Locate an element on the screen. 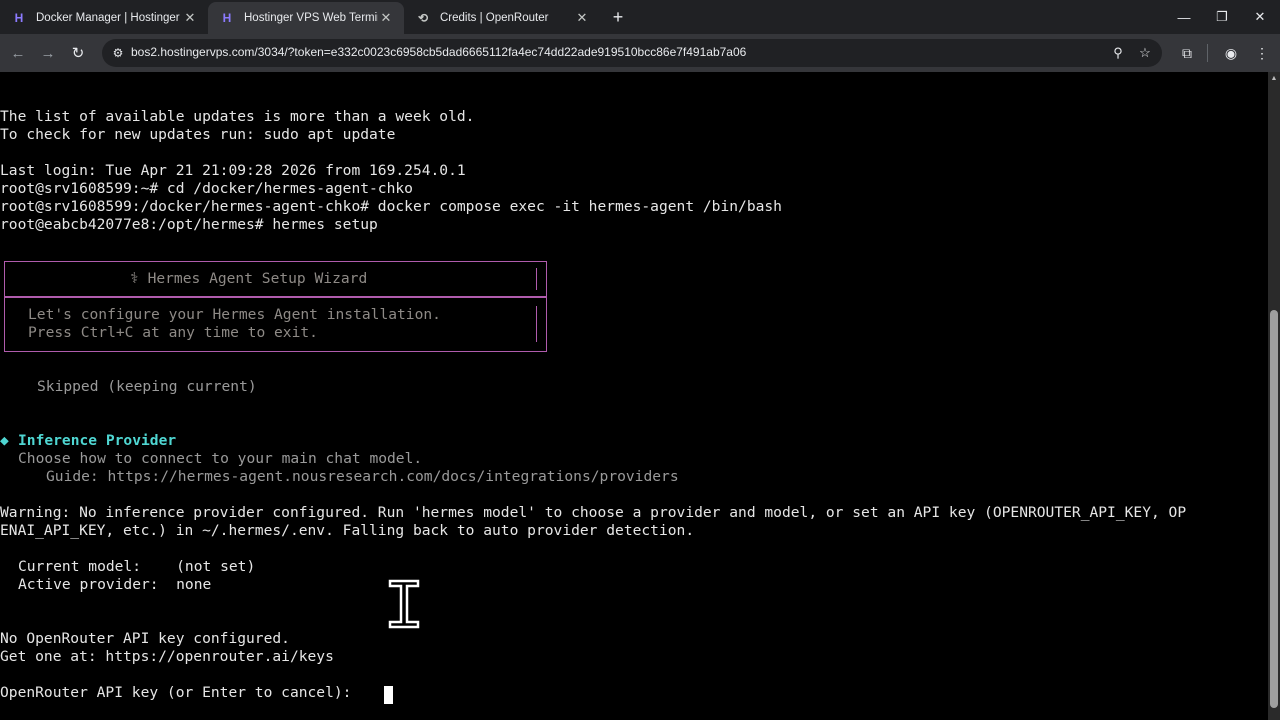  terminal-cursor is located at coordinates (388, 695).